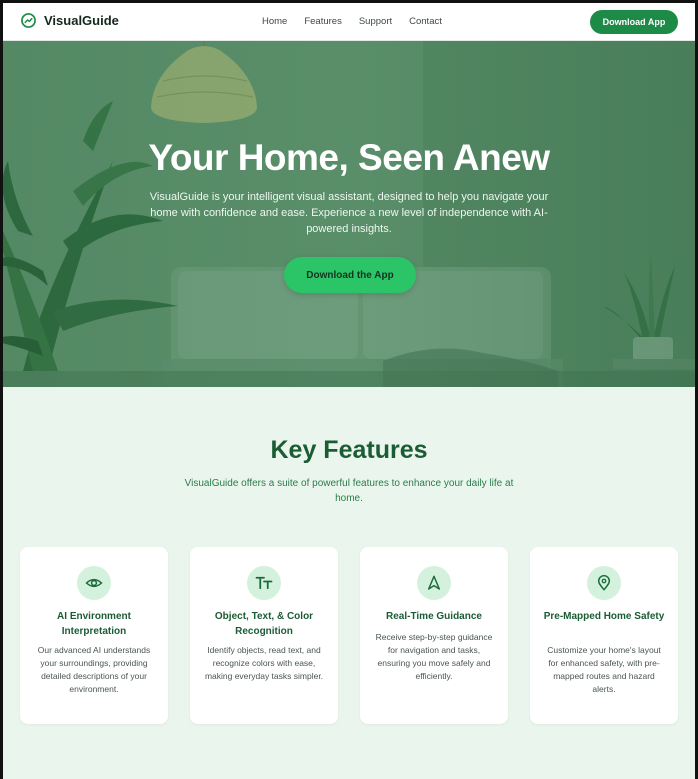  Describe the element at coordinates (434, 616) in the screenshot. I see `feature-title: Real-Time Guidance` at that location.